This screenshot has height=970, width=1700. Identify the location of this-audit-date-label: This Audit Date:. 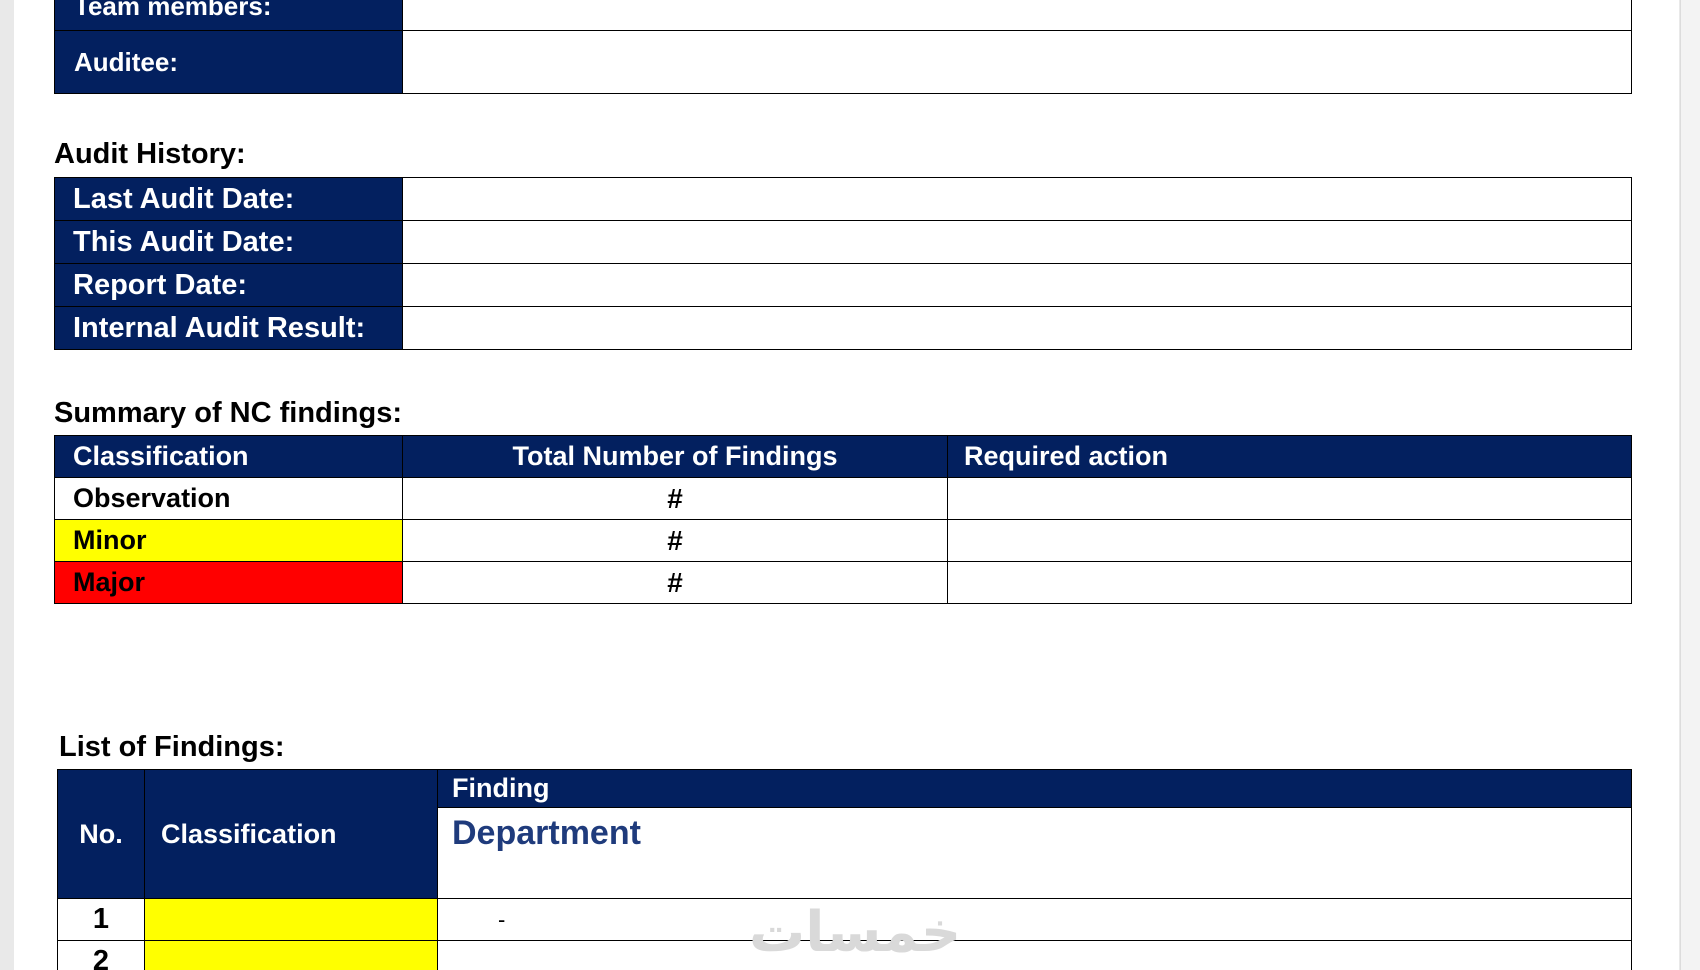
(228, 242).